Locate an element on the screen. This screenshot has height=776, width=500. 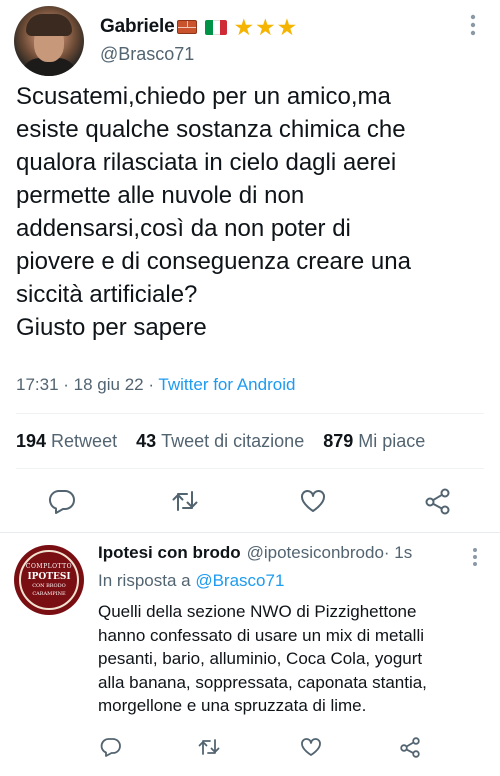
avatar is located at coordinates (49, 41).